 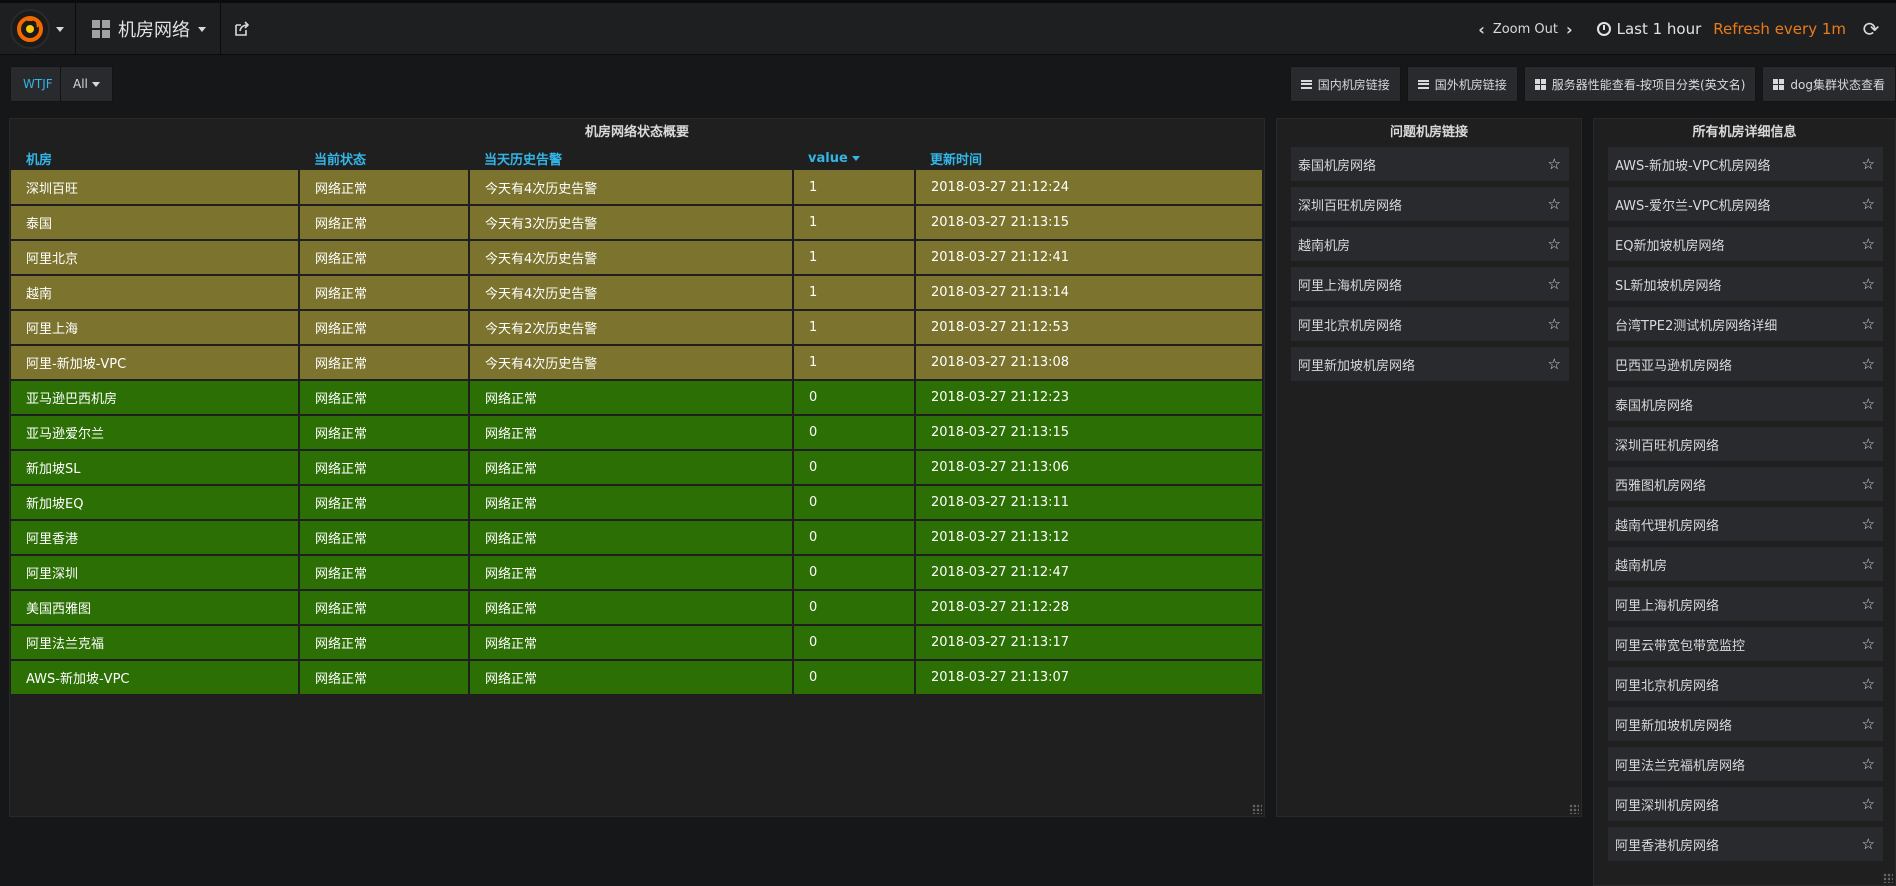 What do you see at coordinates (1089, 468) in the screenshot?
I see `table-cell-time: 2018-03-27 21:13:06` at bounding box center [1089, 468].